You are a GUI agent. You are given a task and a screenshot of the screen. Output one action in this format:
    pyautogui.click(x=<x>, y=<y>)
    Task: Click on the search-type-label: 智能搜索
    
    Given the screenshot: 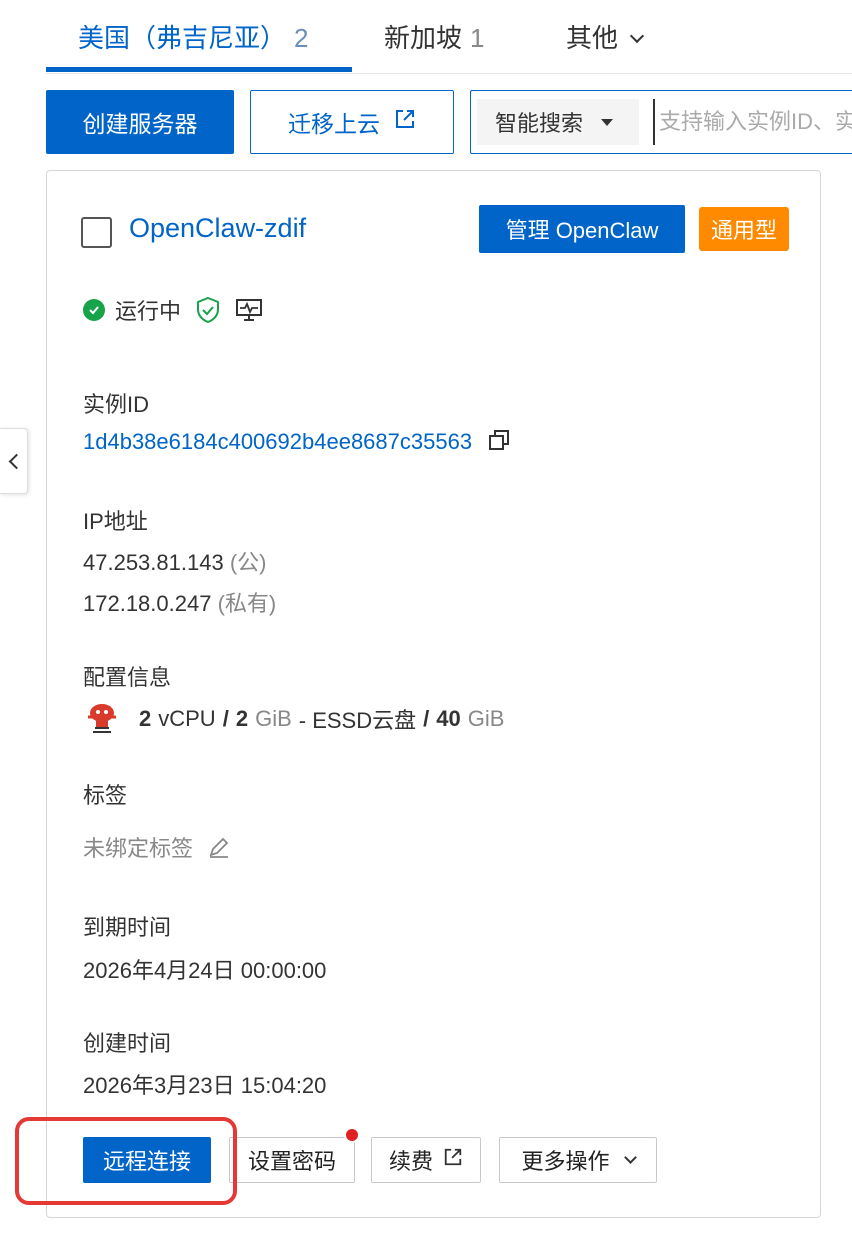 What is the action you would take?
    pyautogui.click(x=539, y=123)
    